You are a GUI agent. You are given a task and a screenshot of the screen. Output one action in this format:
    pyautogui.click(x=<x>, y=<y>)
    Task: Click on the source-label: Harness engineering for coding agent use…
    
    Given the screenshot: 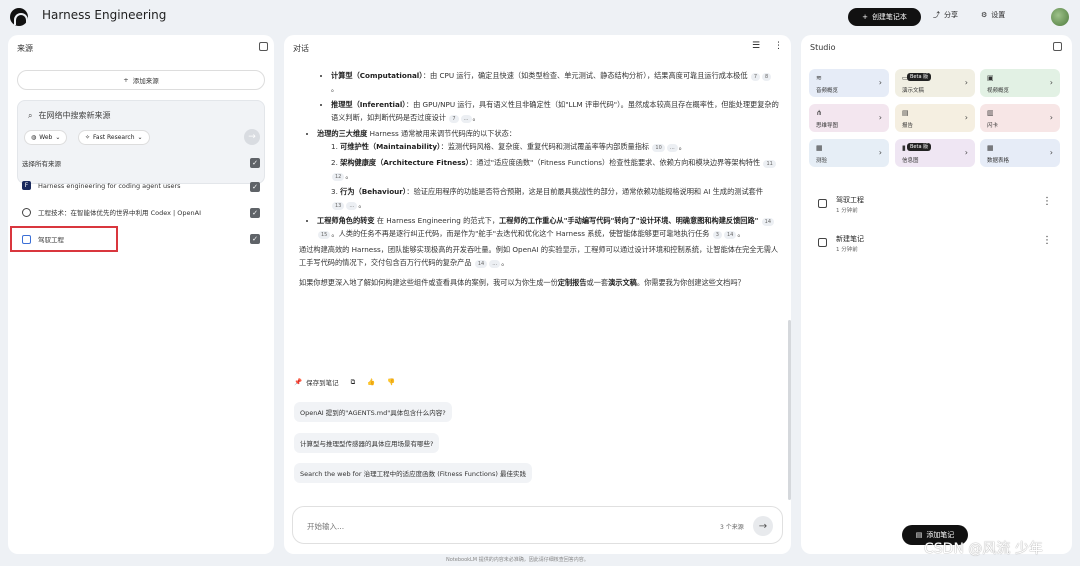 What is the action you would take?
    pyautogui.click(x=109, y=185)
    